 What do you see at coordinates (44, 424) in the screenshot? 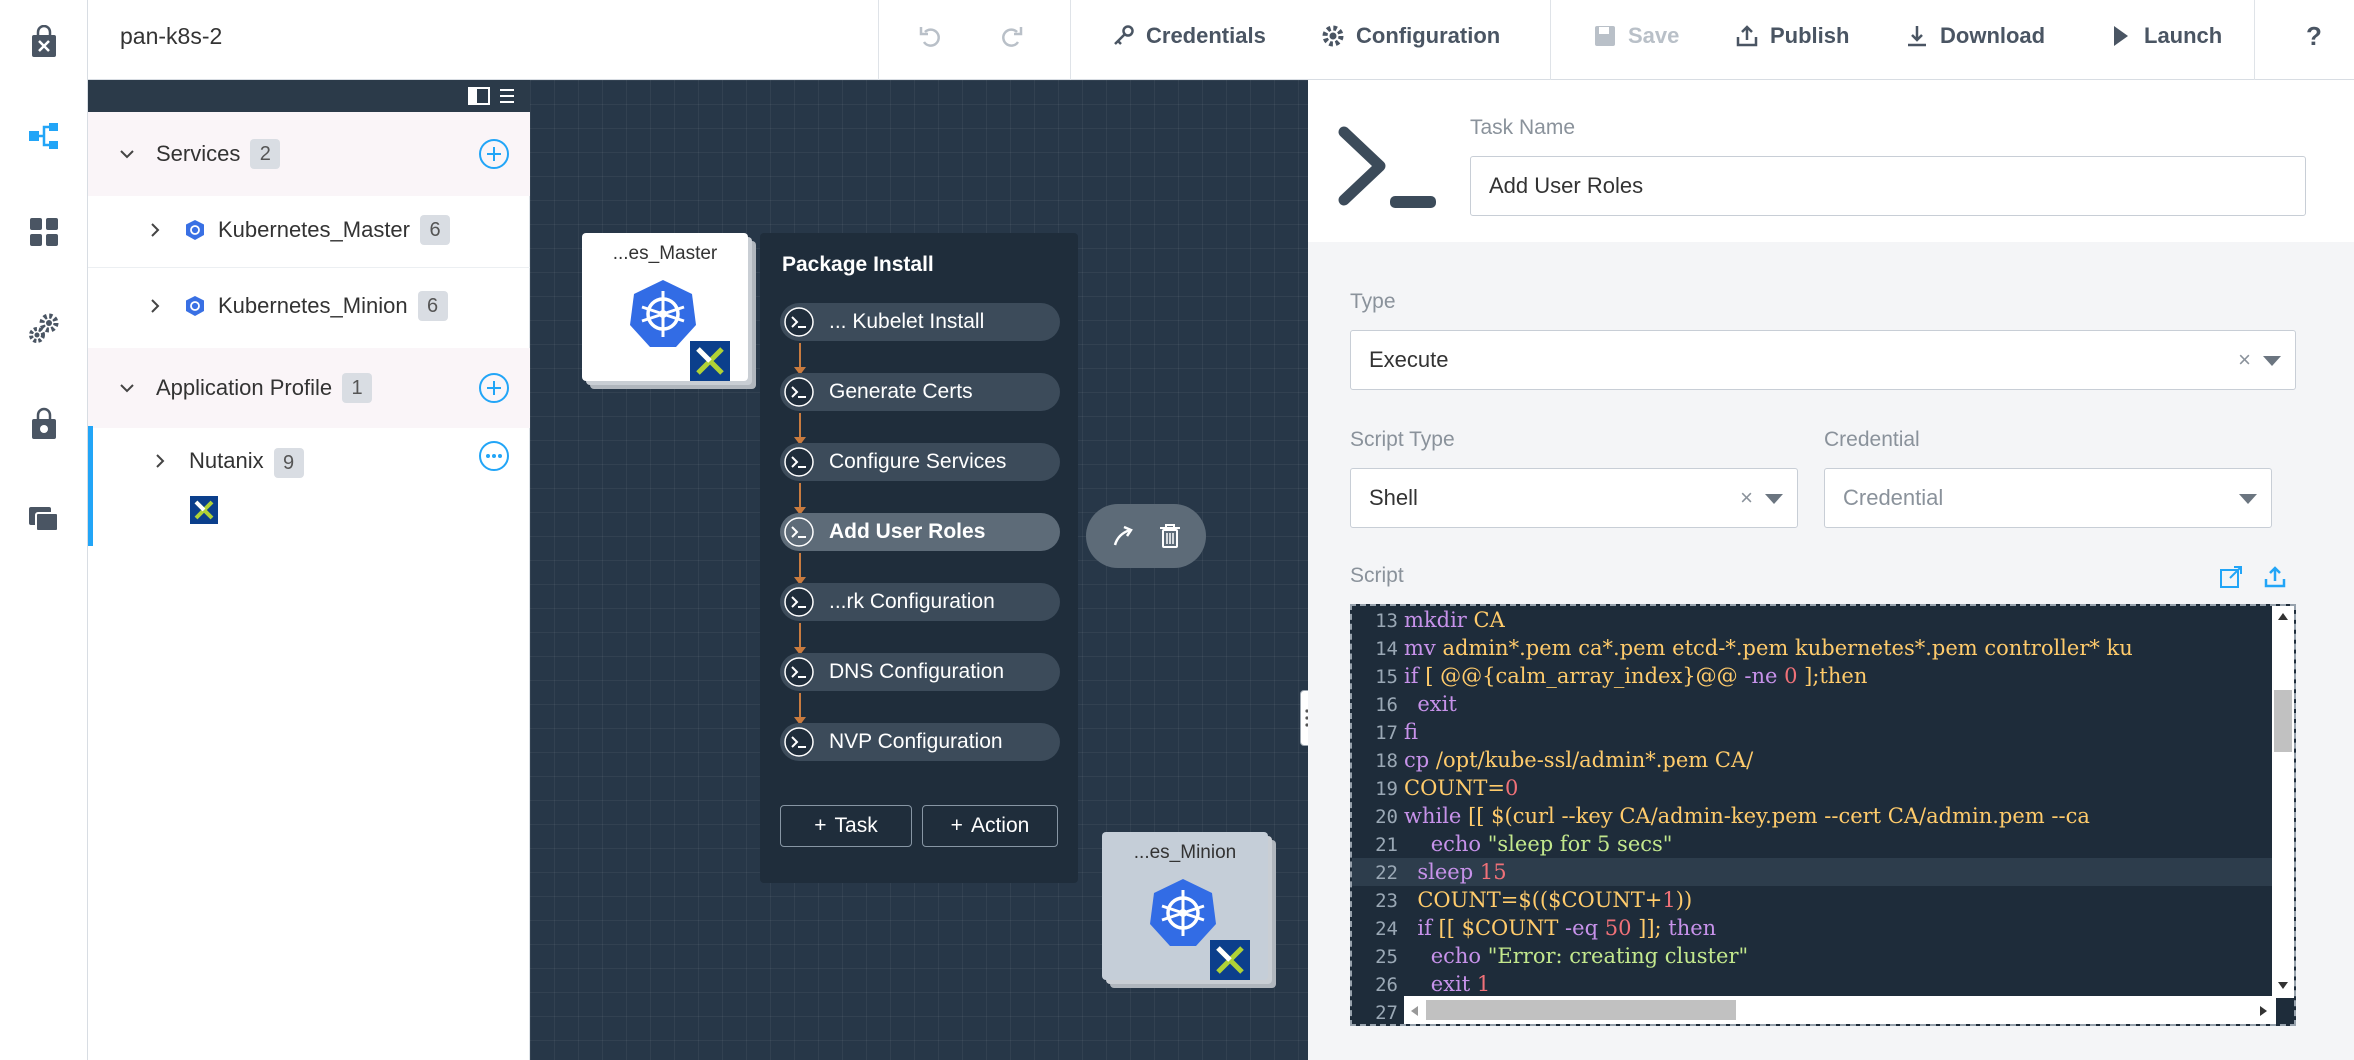
I see `lock-bag-icon` at bounding box center [44, 424].